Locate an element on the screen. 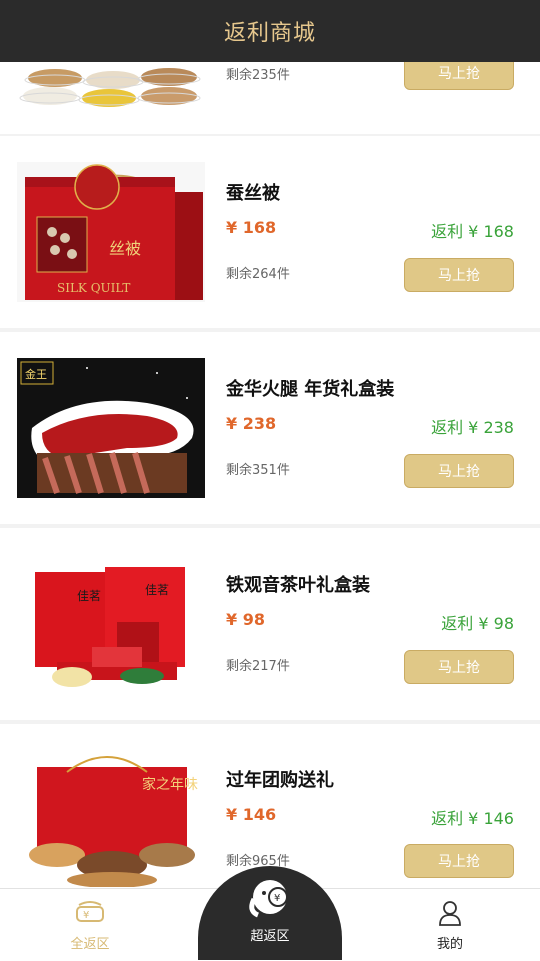 The width and height of the screenshot is (540, 961). product-name: 蚕丝被 is located at coordinates (253, 193).